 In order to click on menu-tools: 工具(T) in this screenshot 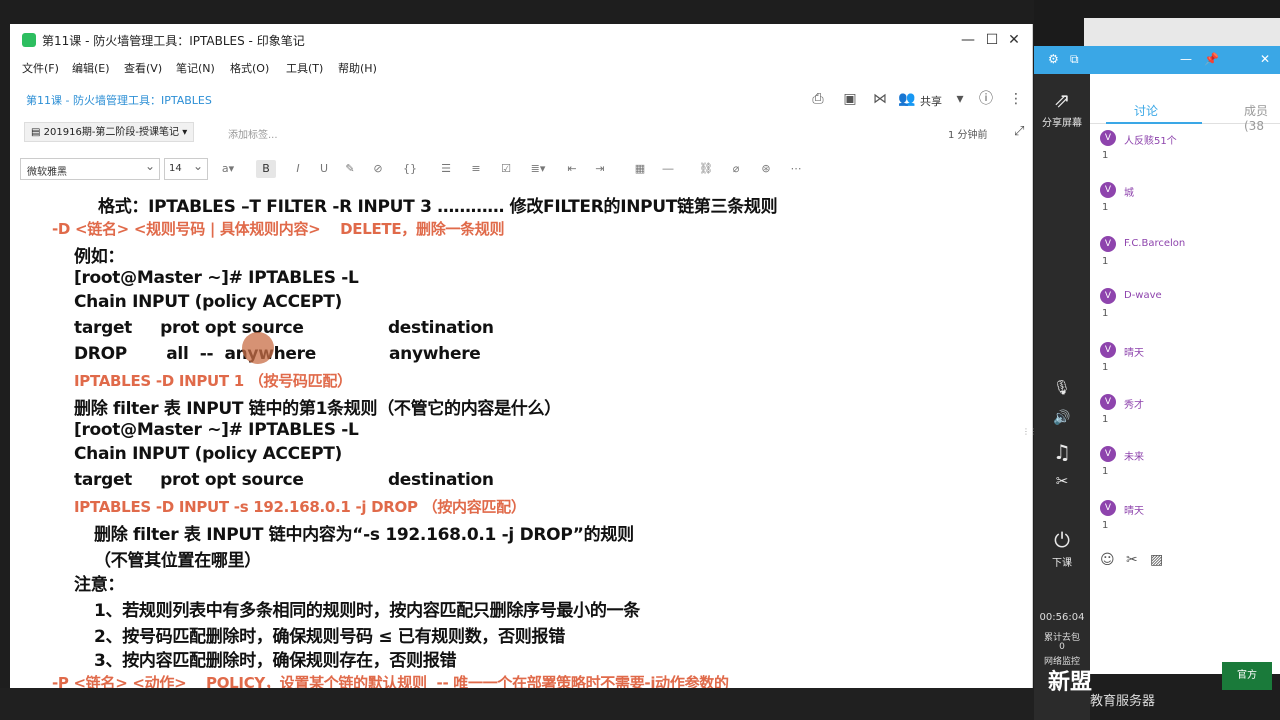, I will do `click(304, 68)`.